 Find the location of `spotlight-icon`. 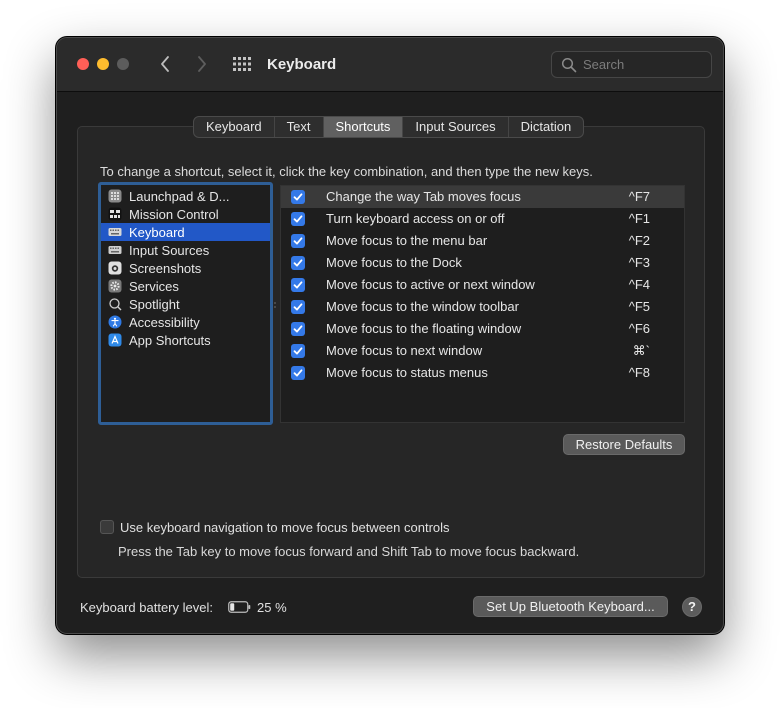

spotlight-icon is located at coordinates (115, 304).